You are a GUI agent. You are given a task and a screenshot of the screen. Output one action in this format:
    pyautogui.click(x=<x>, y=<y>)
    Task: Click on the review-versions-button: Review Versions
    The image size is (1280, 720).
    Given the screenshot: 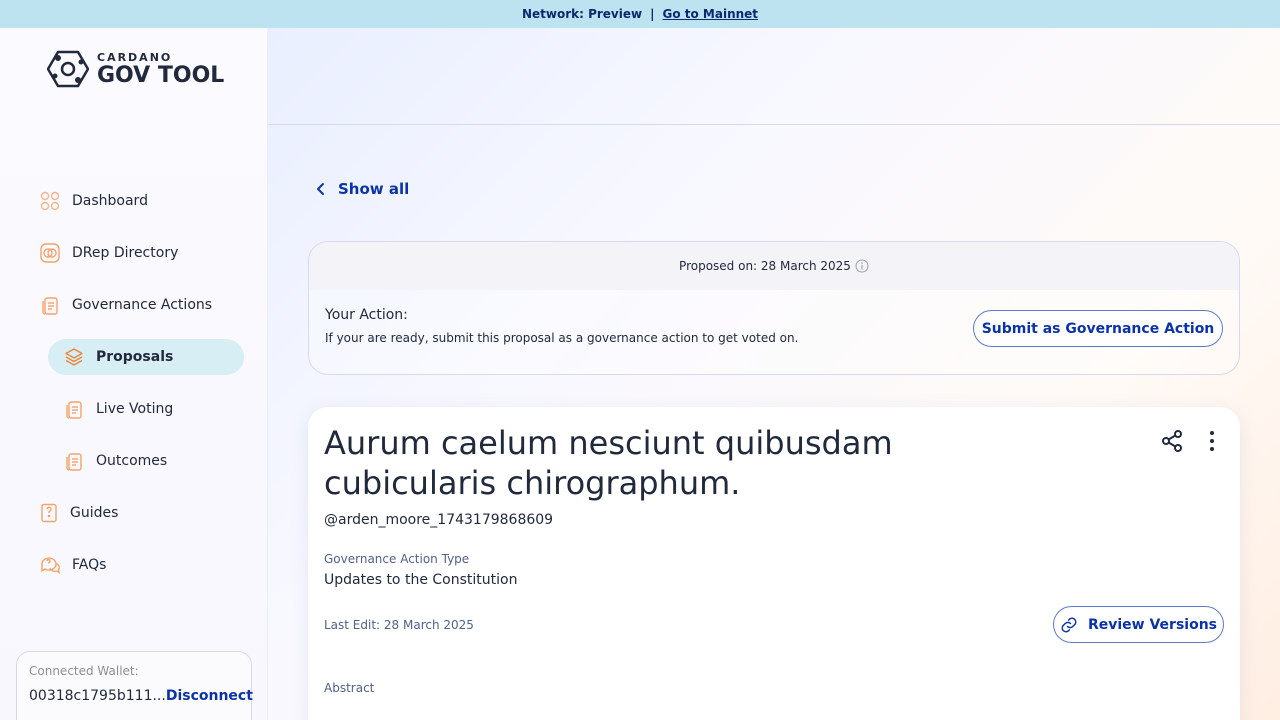 What is the action you would take?
    pyautogui.click(x=1138, y=624)
    